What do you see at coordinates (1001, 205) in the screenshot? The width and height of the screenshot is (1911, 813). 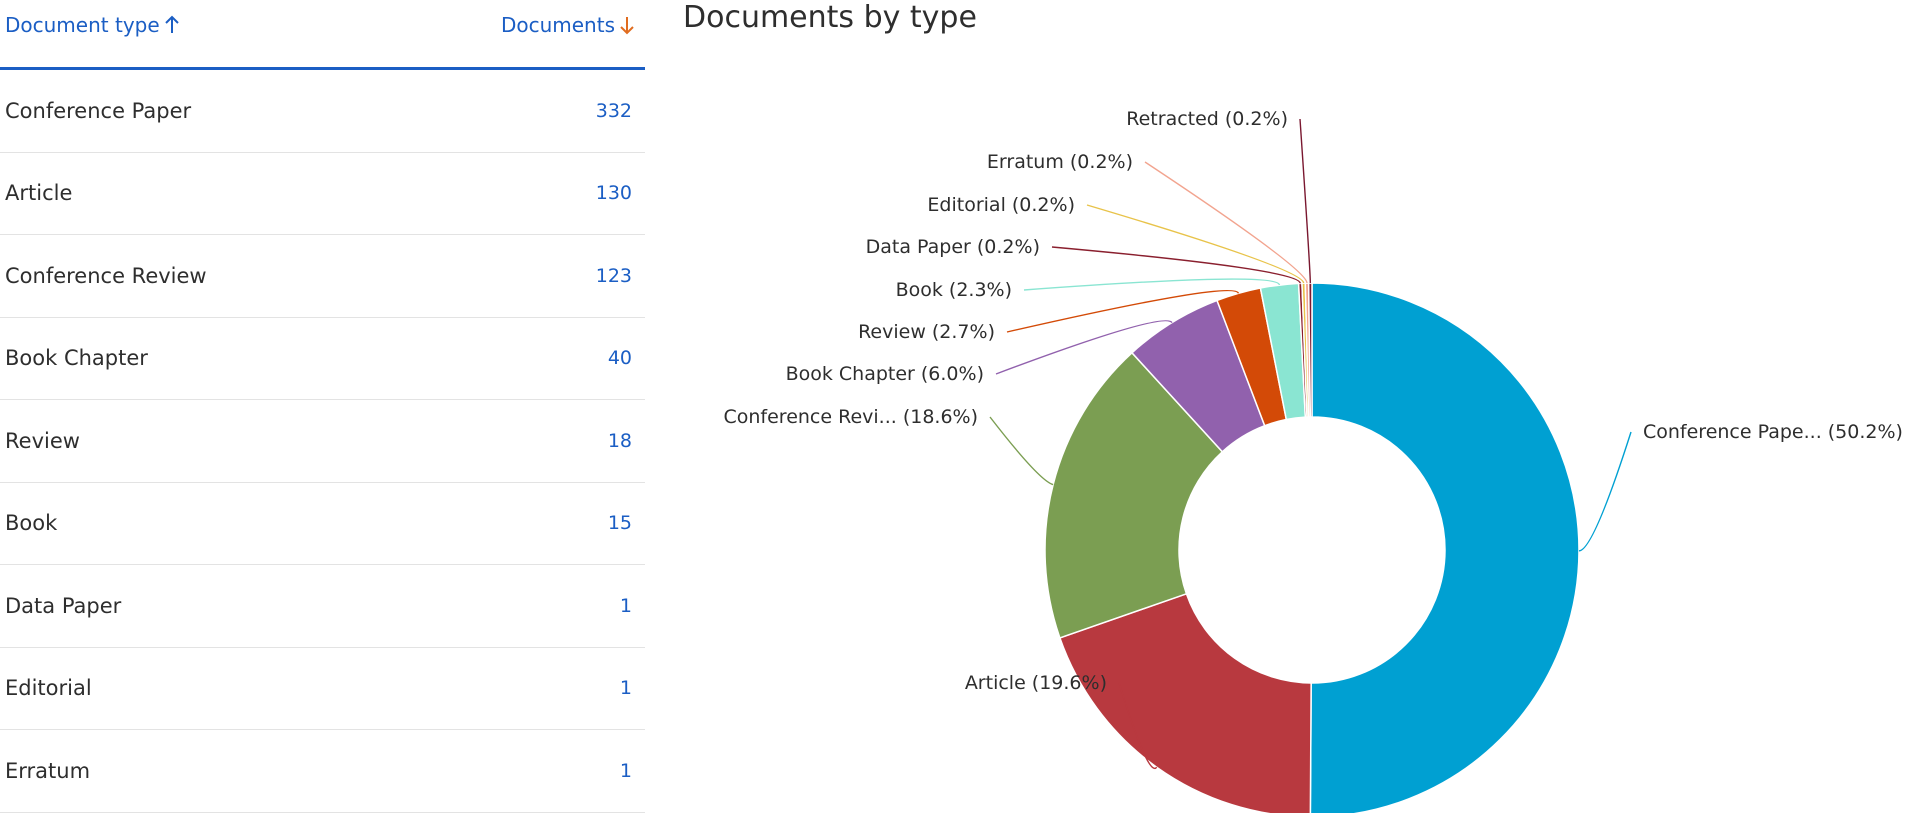 I see `slice-label: Editorial (0.2%)` at bounding box center [1001, 205].